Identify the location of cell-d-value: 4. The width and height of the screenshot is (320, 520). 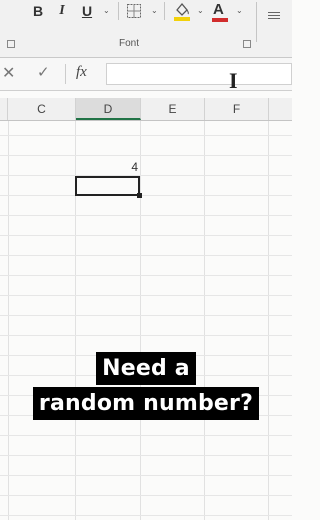
(107, 168).